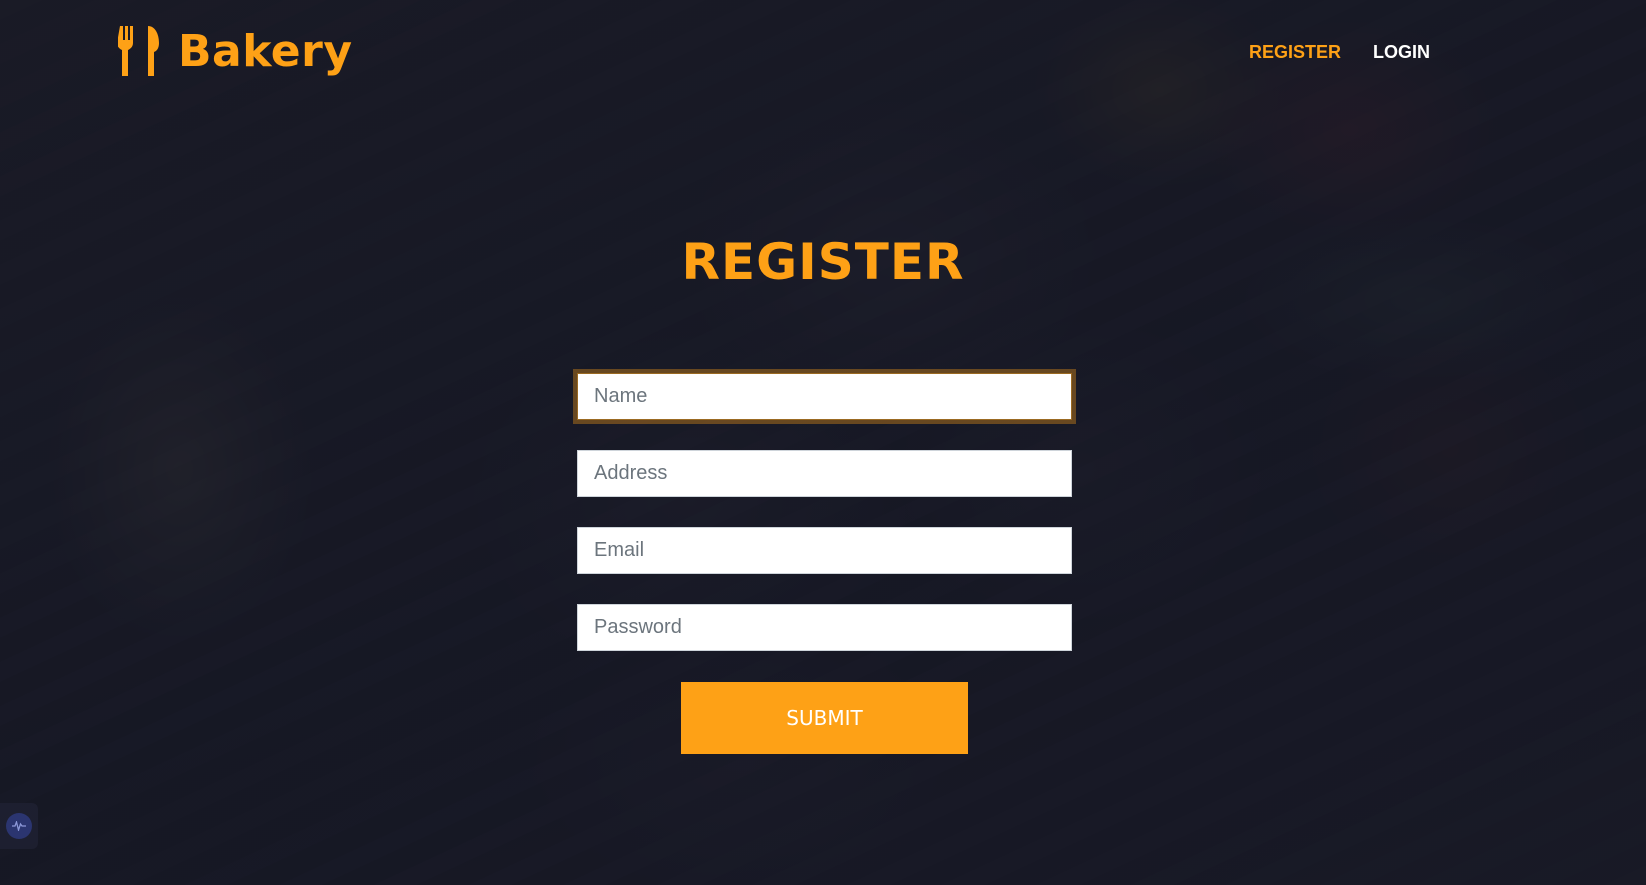  I want to click on main-nav: REGISTER LOGIN, so click(1339, 52).